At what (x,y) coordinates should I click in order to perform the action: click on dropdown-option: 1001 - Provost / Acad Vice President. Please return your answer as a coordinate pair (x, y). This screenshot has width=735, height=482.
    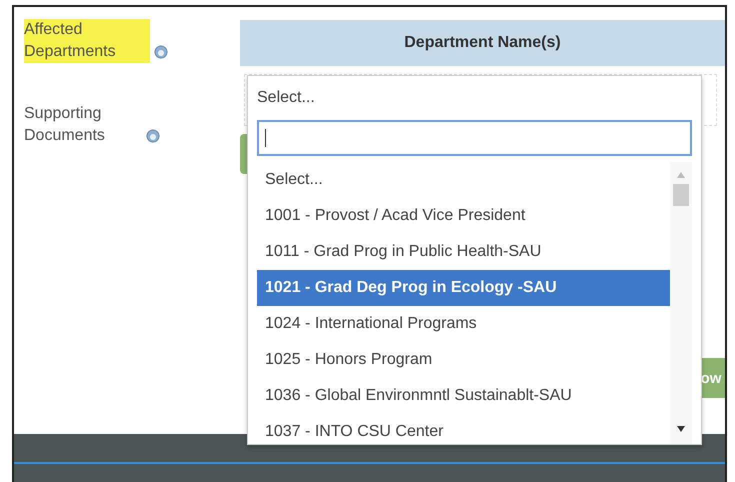
    Looking at the image, I should click on (463, 216).